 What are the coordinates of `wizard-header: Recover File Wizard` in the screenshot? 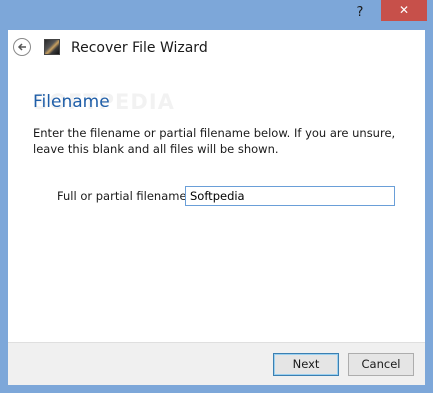 It's located at (216, 50).